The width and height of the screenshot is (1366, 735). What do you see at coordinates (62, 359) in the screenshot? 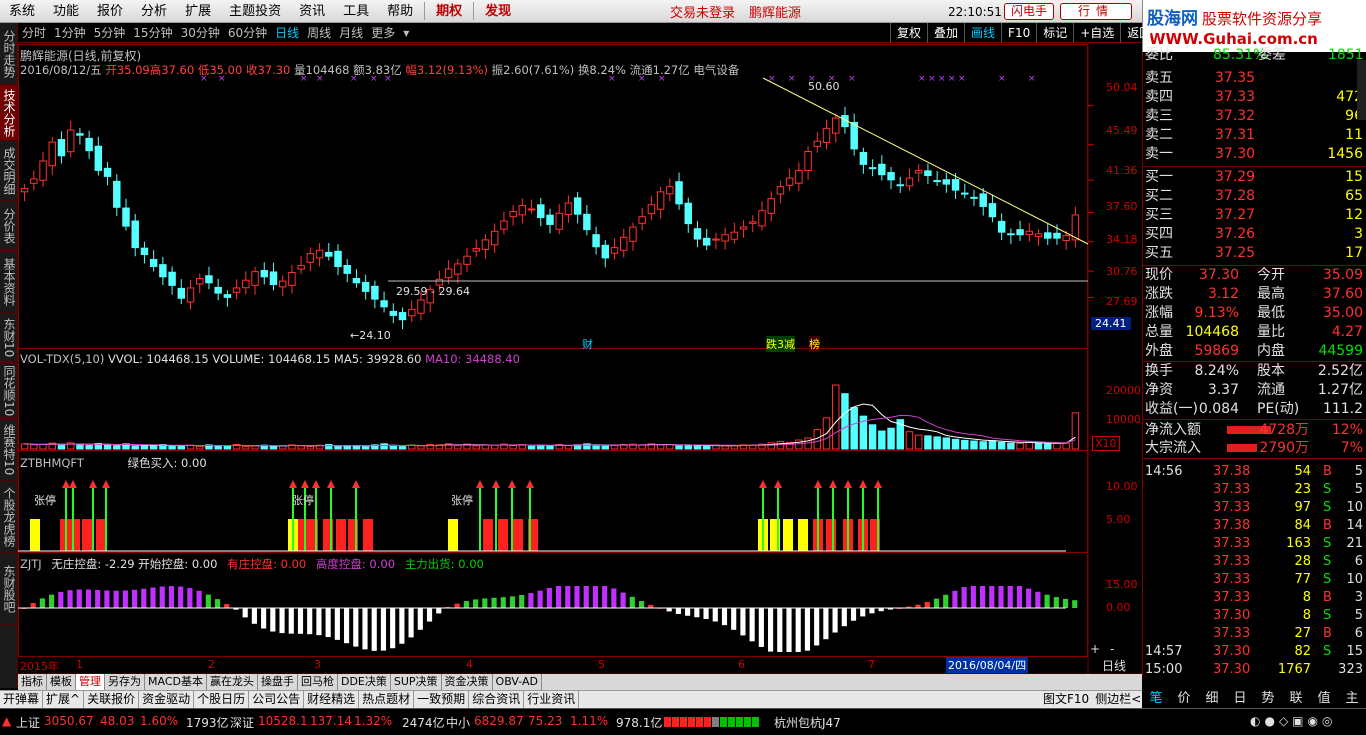
I see `vol-indicator-name: VOL-TDX(5,10)` at bounding box center [62, 359].